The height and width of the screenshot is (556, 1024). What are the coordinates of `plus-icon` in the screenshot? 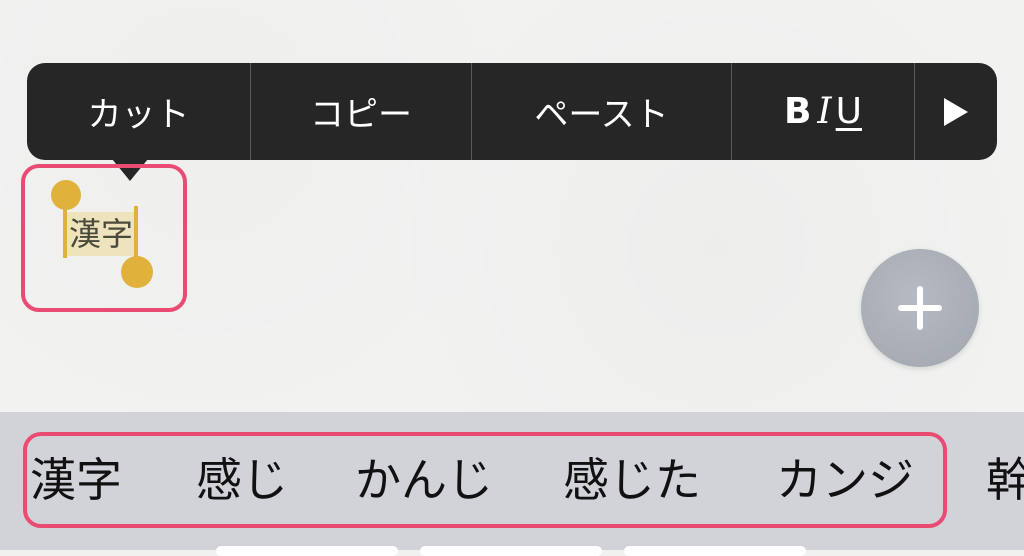 It's located at (920, 308).